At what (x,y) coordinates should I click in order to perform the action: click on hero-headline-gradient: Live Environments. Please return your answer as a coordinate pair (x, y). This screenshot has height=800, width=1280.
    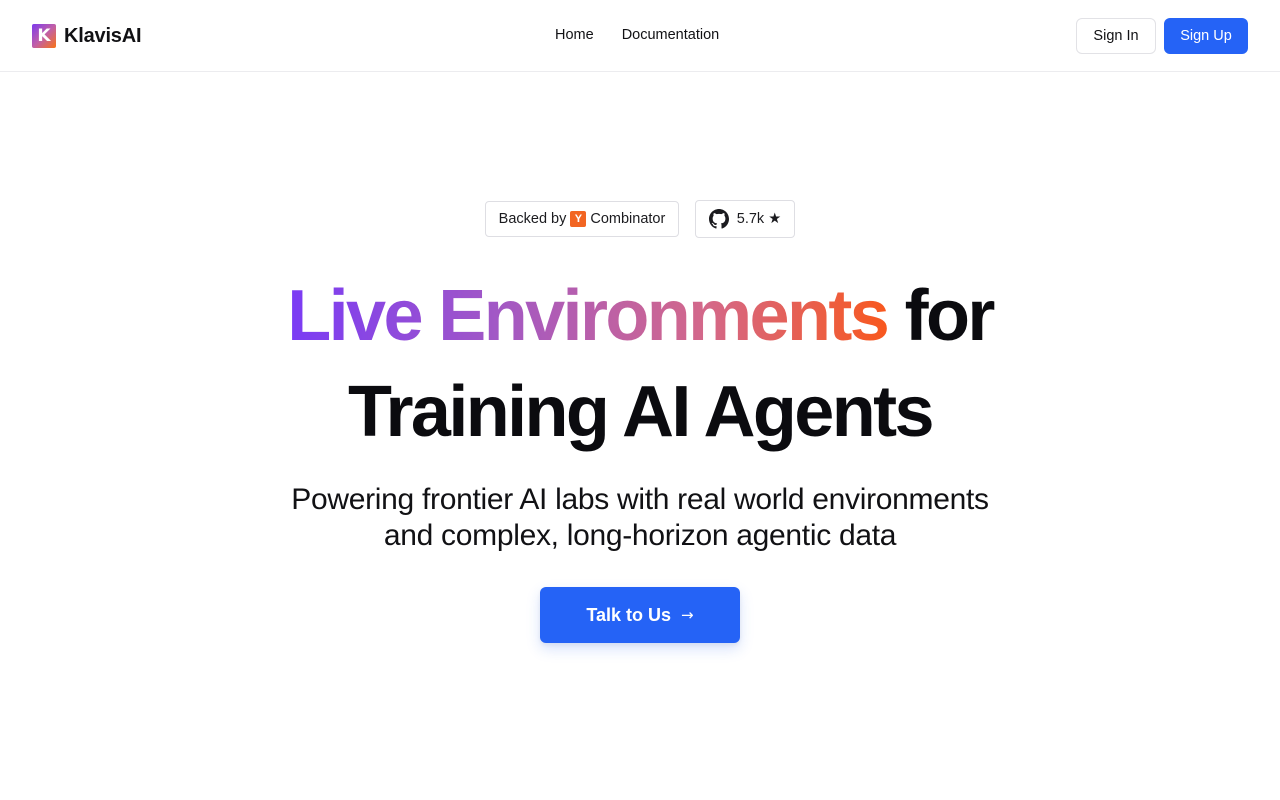
    Looking at the image, I should click on (588, 316).